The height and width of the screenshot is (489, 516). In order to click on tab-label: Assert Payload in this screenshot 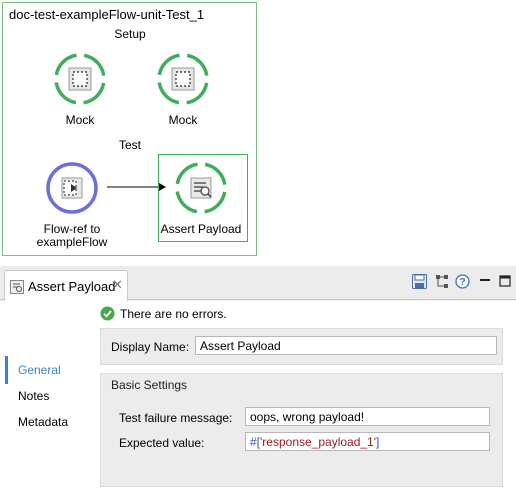, I will do `click(72, 286)`.